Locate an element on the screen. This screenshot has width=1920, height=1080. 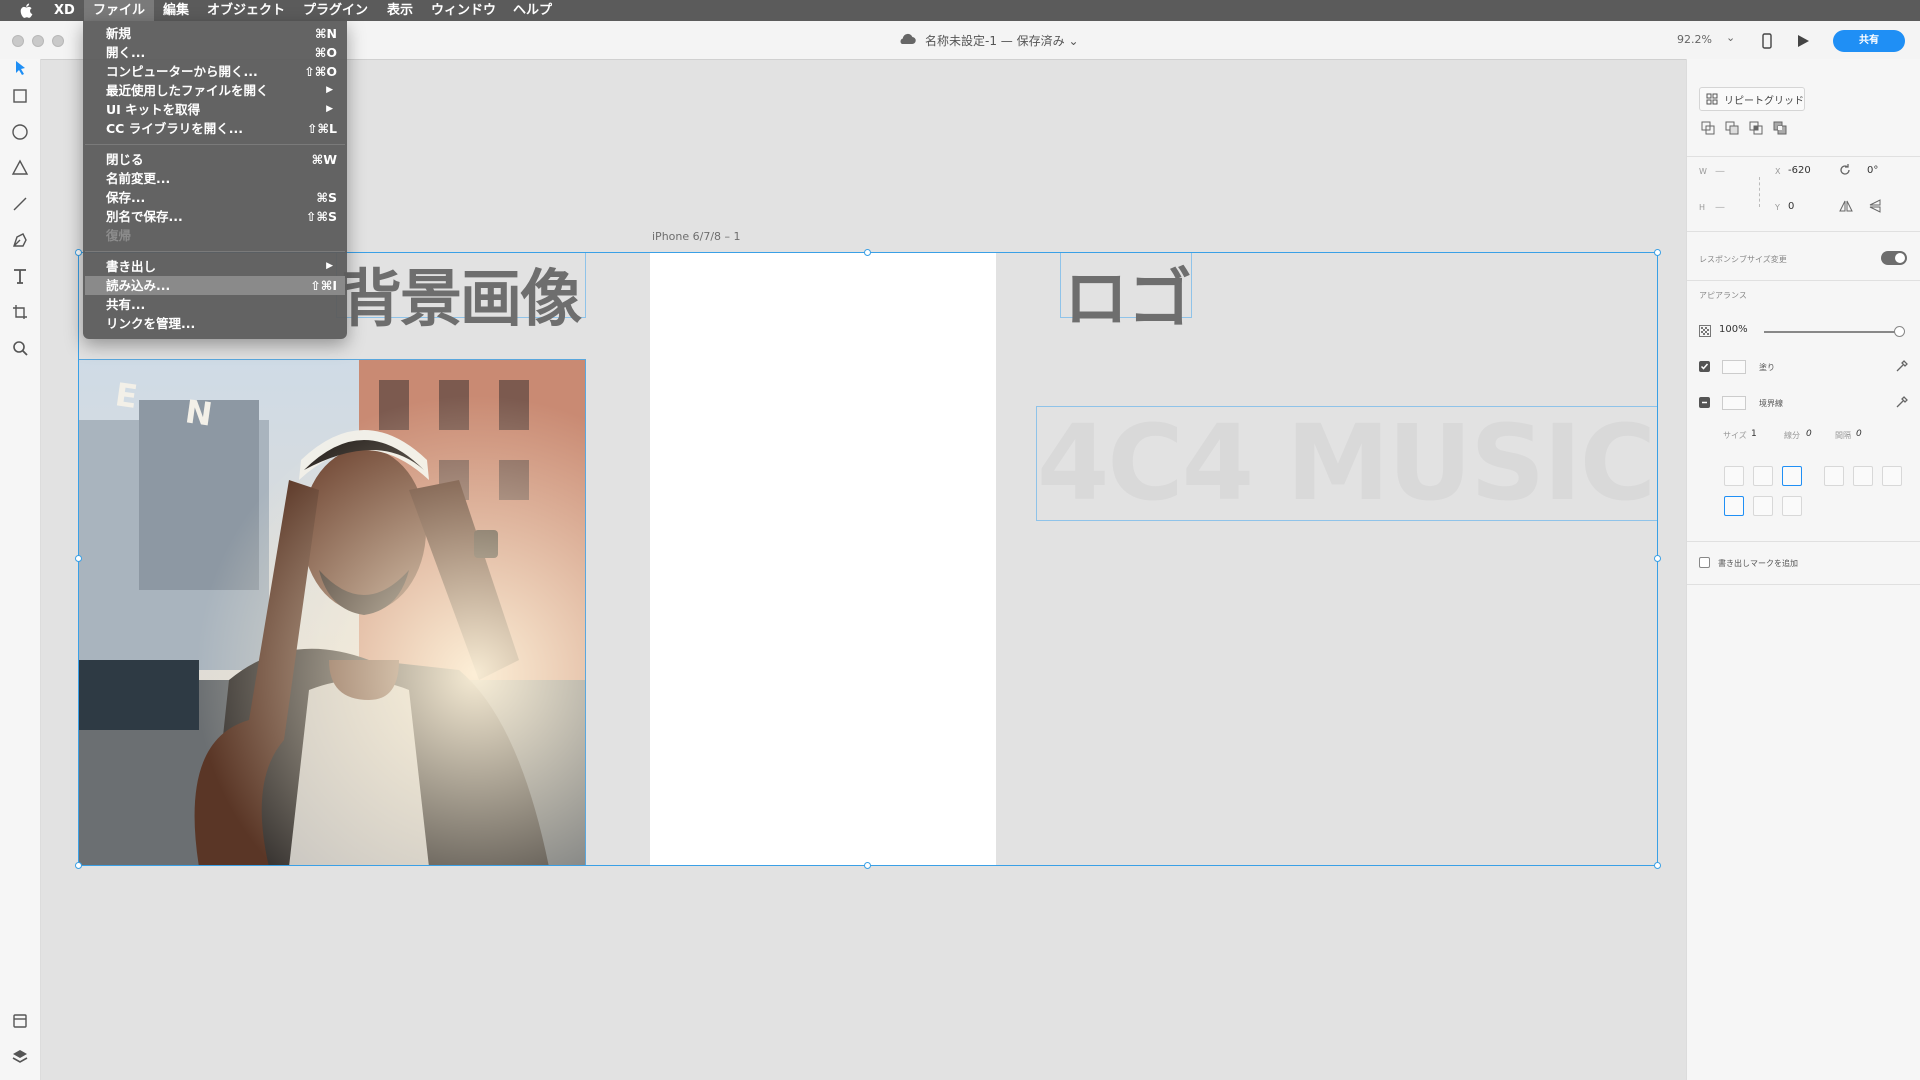
zoom-tool-icon is located at coordinates (20, 348).